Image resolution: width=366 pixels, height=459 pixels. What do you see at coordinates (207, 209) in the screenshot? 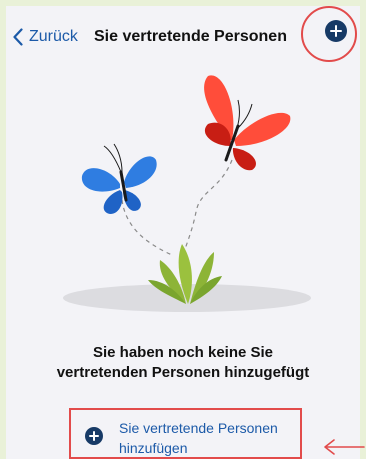
I see `flight-path-red` at bounding box center [207, 209].